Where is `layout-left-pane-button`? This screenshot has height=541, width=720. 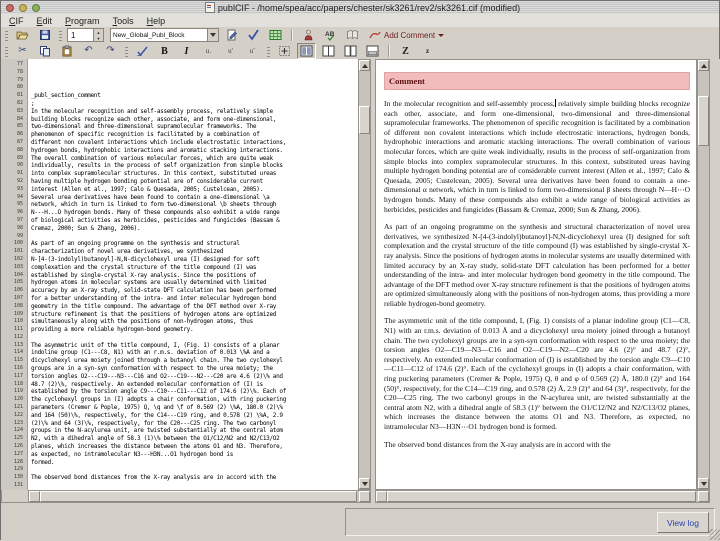 layout-left-pane-button is located at coordinates (328, 51).